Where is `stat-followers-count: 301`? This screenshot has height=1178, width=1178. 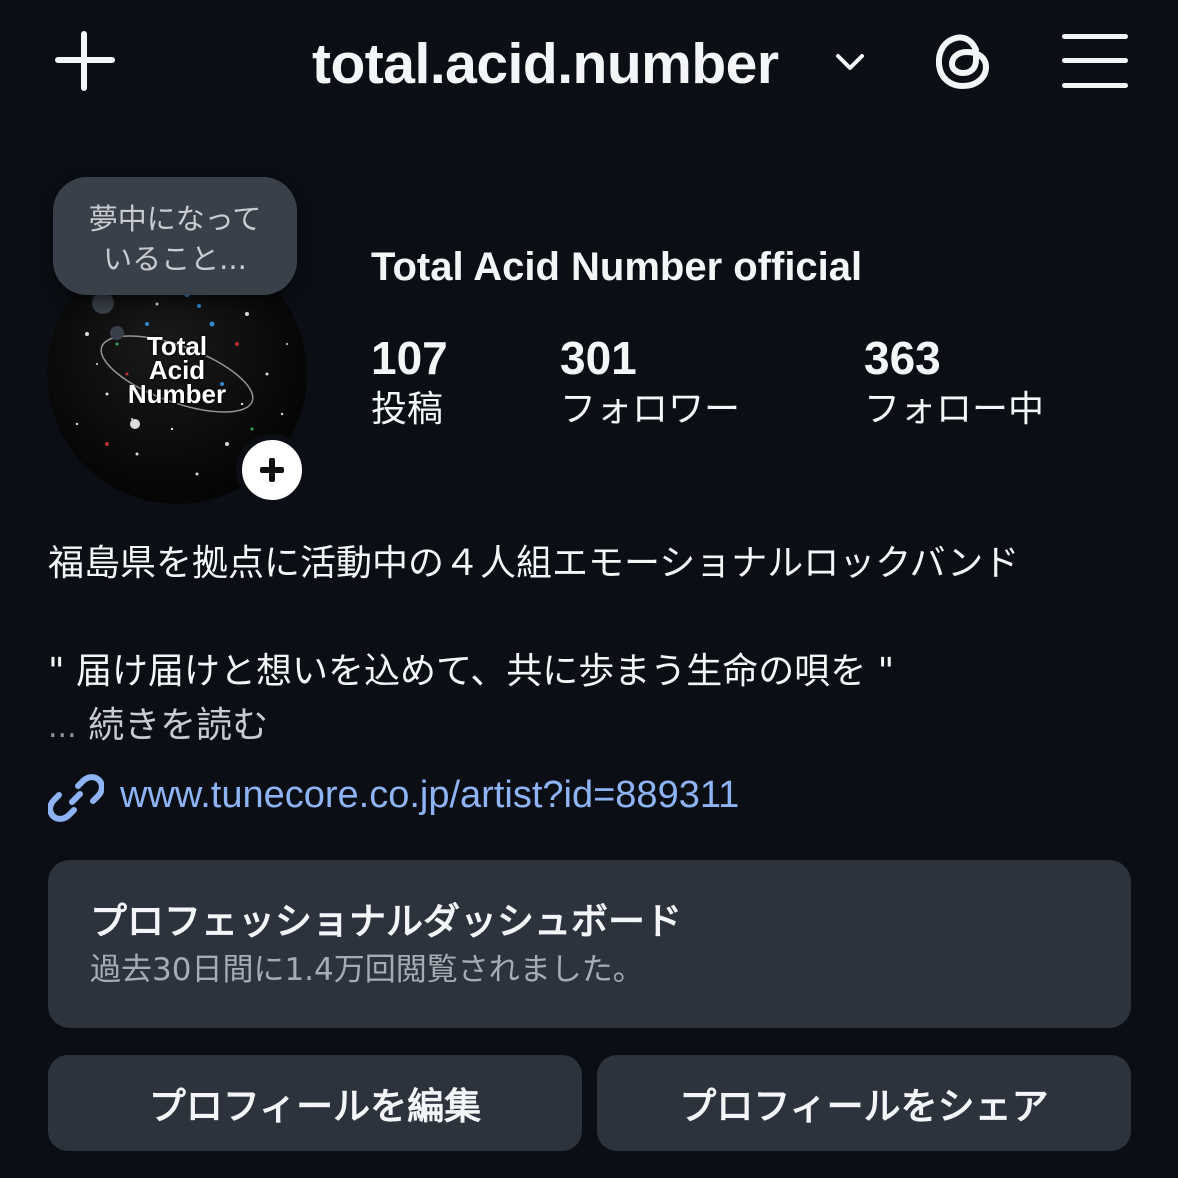 stat-followers-count: 301 is located at coordinates (598, 358).